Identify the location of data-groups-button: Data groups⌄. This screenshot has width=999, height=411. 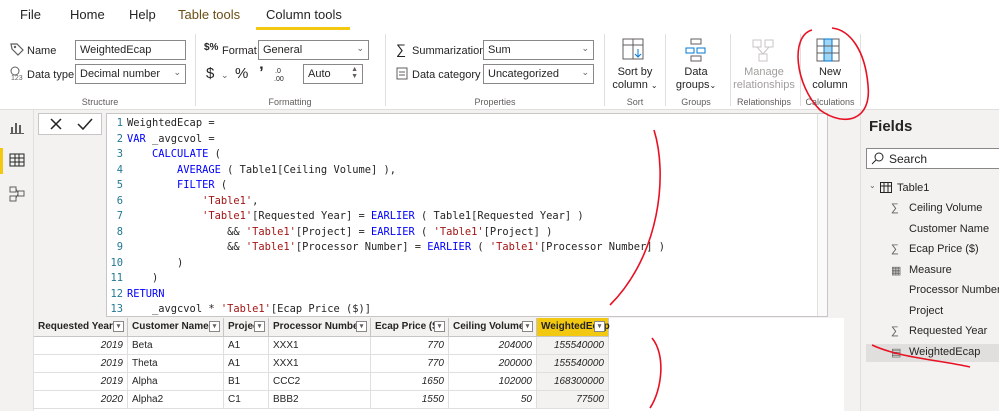
(696, 79).